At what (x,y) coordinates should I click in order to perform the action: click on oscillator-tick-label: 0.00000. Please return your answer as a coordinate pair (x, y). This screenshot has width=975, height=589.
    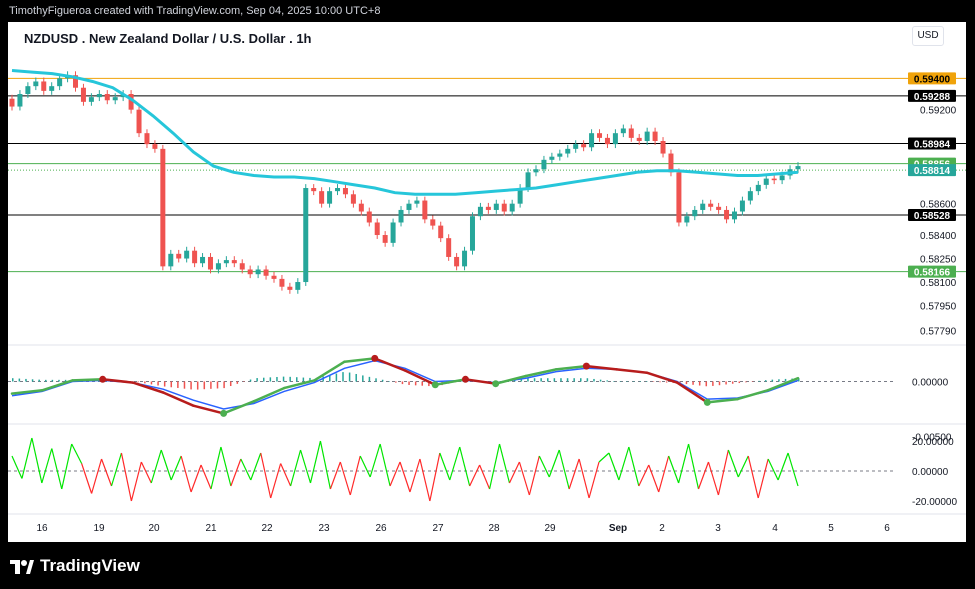
    Looking at the image, I should click on (930, 472).